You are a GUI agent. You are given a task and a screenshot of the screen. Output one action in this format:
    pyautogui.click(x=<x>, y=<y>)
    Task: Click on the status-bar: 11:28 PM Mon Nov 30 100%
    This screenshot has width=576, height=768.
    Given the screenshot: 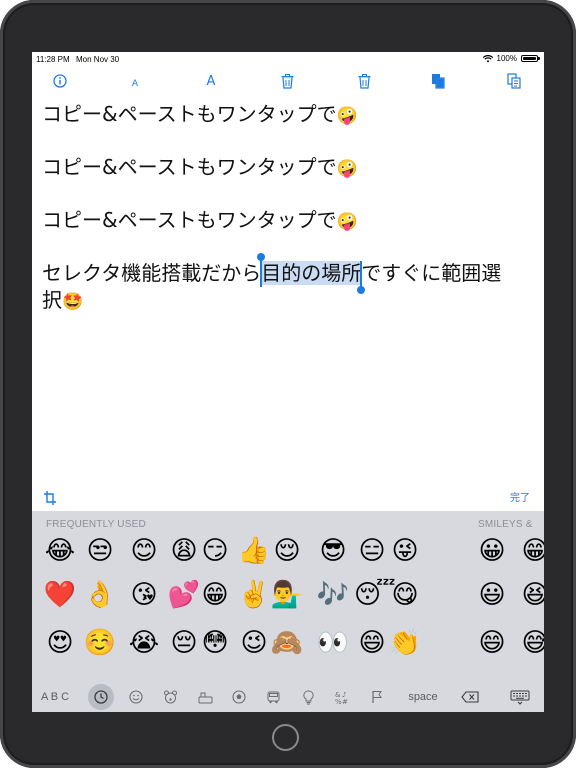 What is the action you would take?
    pyautogui.click(x=288, y=59)
    